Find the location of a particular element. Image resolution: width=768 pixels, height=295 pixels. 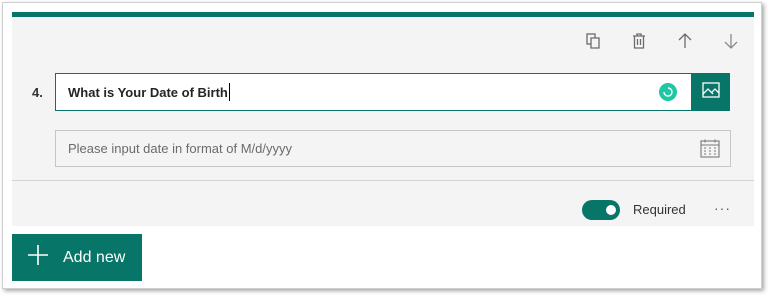

calendar-icon is located at coordinates (710, 150).